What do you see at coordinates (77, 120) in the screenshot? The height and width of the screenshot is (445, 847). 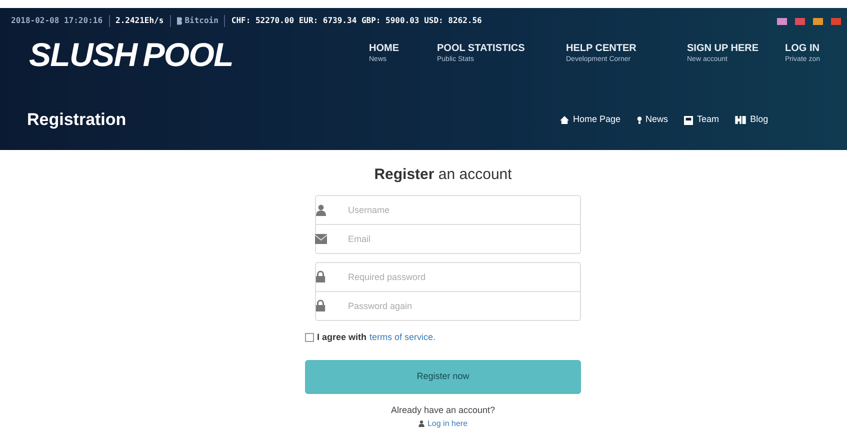 I see `page-title: Registration` at bounding box center [77, 120].